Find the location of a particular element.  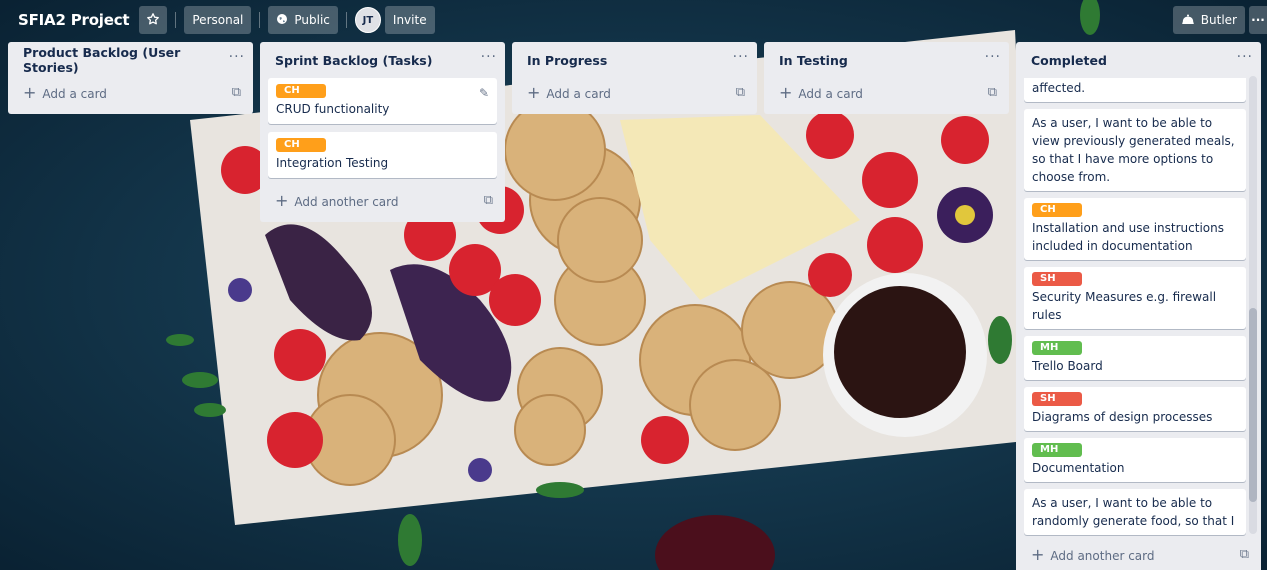

card-integration-testing: CH Integration Testing is located at coordinates (382, 155).